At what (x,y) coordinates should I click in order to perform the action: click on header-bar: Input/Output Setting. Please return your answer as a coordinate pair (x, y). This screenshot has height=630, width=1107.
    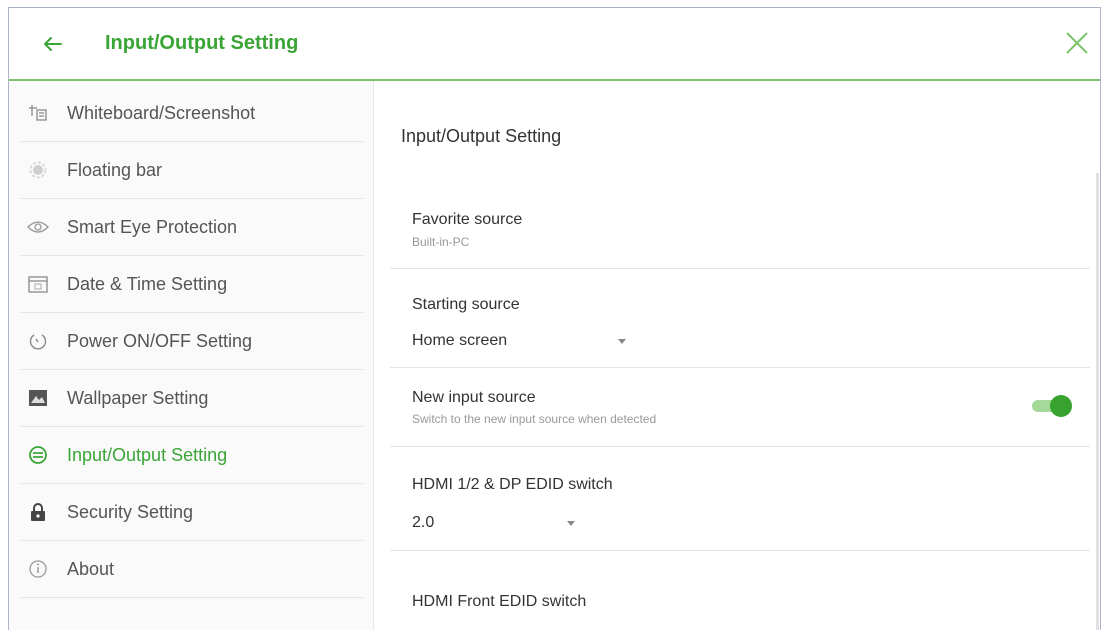
    Looking at the image, I should click on (554, 44).